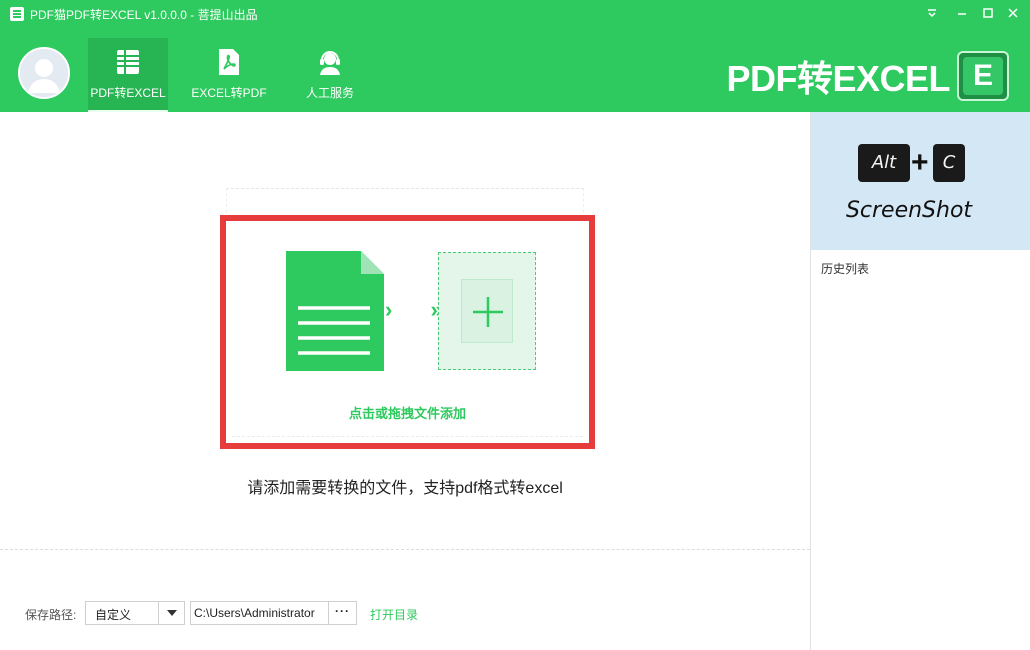 The image size is (1030, 650). I want to click on c-key: C, so click(949, 163).